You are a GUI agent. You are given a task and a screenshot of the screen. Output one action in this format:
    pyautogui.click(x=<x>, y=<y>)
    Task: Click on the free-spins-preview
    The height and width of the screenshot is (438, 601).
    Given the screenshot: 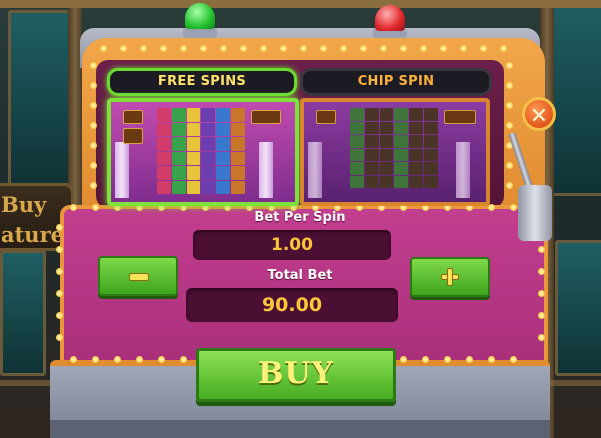 What is the action you would take?
    pyautogui.click(x=203, y=152)
    